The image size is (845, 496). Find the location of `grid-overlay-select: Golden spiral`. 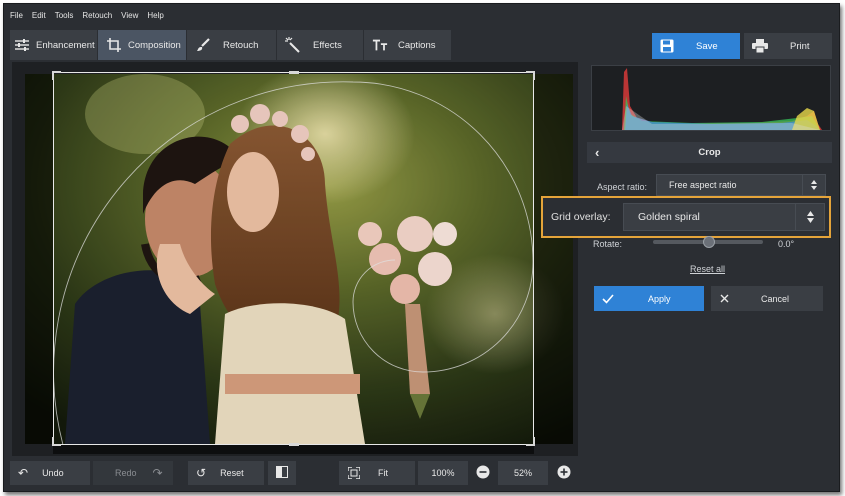

grid-overlay-select: Golden spiral is located at coordinates (724, 217).